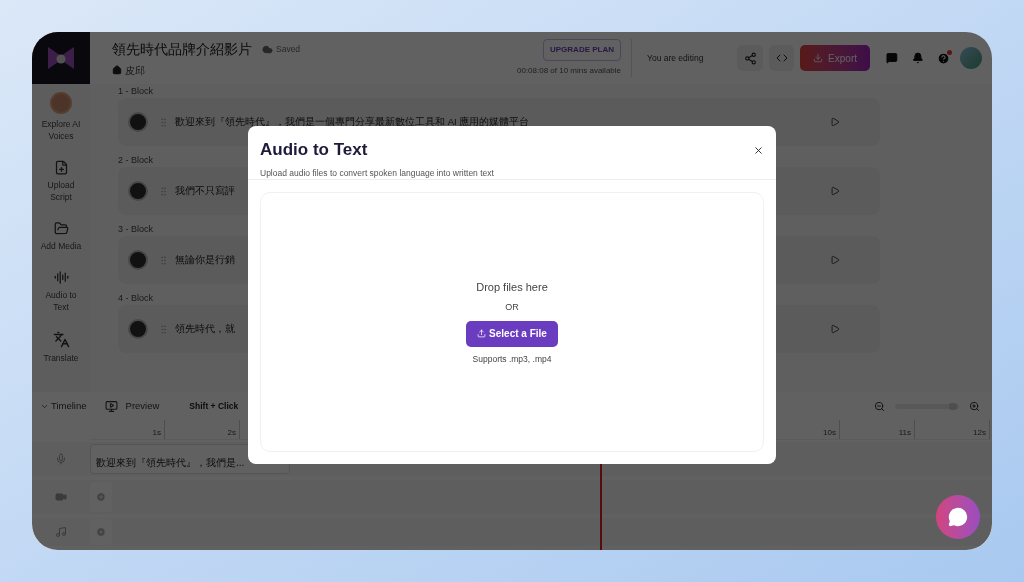 The height and width of the screenshot is (582, 1024). Describe the element at coordinates (979, 433) in the screenshot. I see `ruler-label: 12s` at that location.